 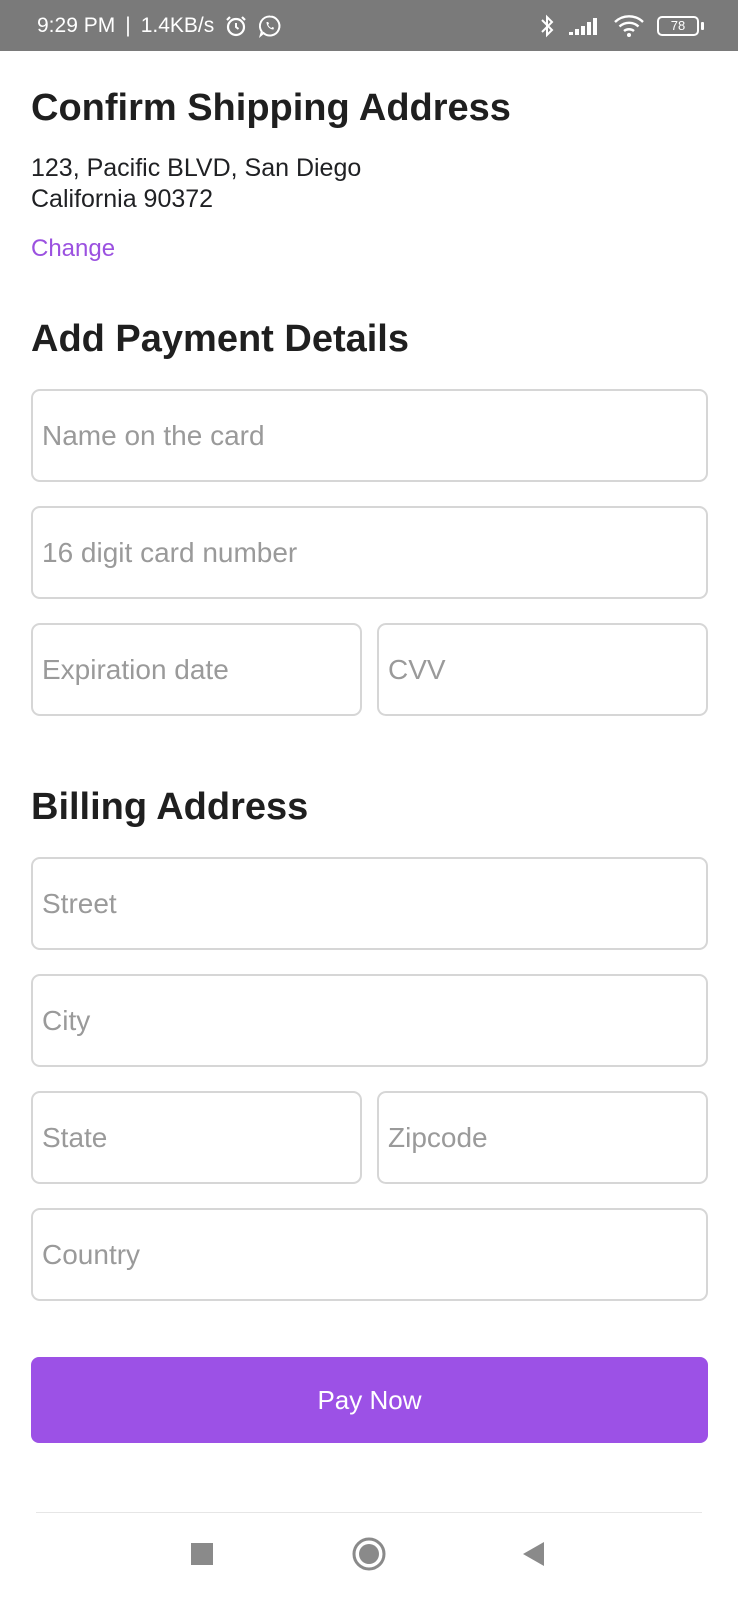 What do you see at coordinates (369, 1020) in the screenshot?
I see `city-input` at bounding box center [369, 1020].